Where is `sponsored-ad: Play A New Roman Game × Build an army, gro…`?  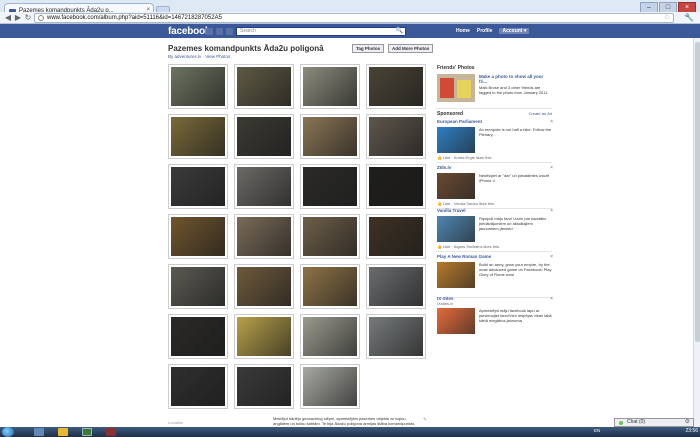
sponsored-ad: Play A New Roman Game × Build an army, gro… is located at coordinates (495, 271).